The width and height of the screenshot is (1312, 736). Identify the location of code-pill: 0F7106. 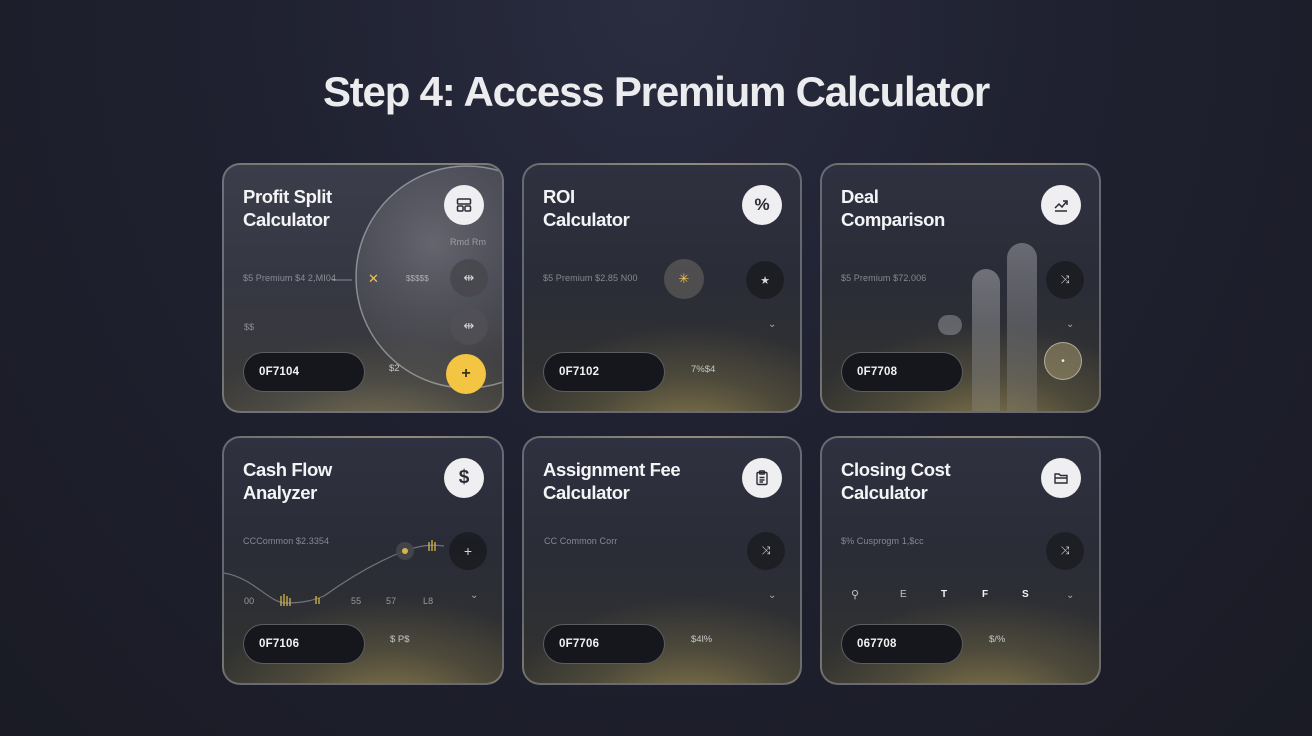
(304, 644).